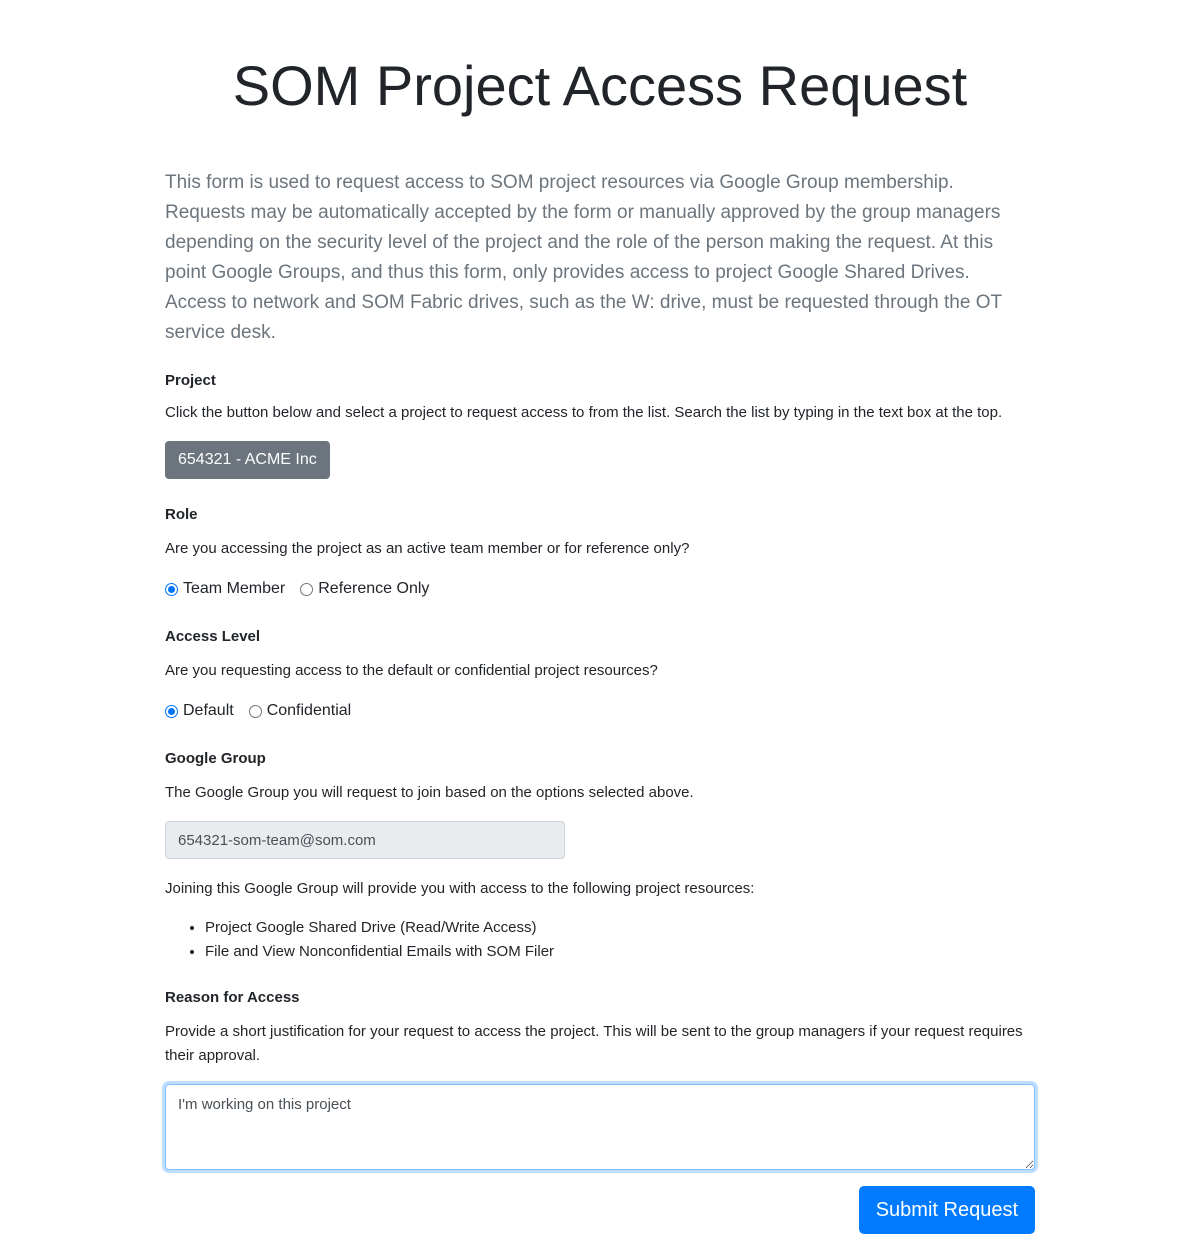 The width and height of the screenshot is (1200, 1256). Describe the element at coordinates (208, 710) in the screenshot. I see `radio-label: Default` at that location.